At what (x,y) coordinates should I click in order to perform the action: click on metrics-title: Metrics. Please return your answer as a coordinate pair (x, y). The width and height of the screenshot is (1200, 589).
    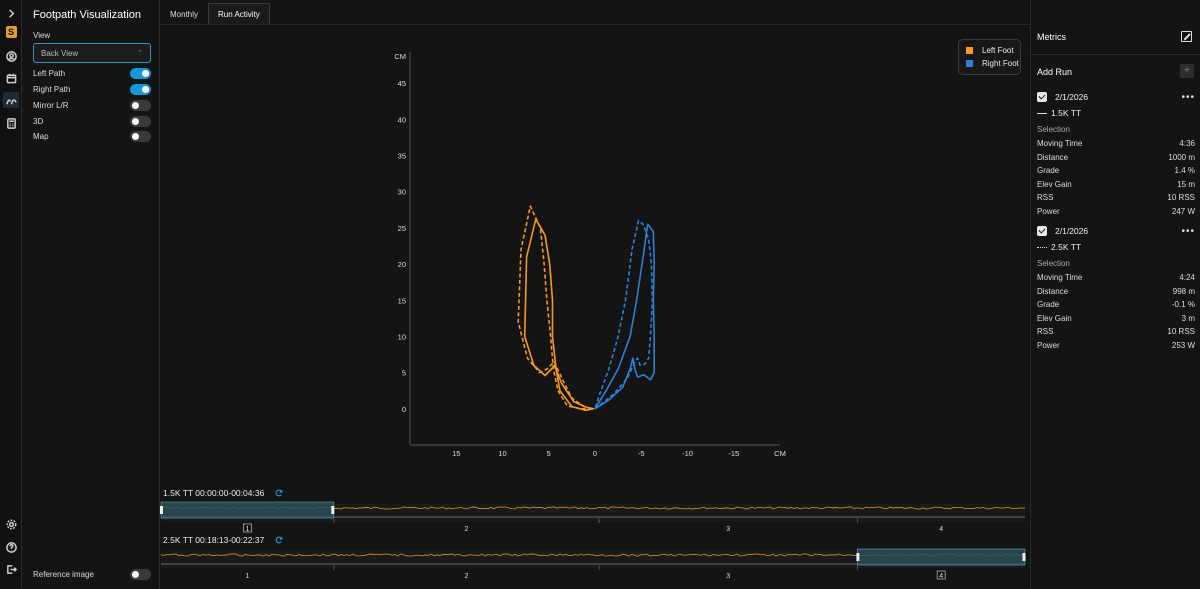
    Looking at the image, I should click on (1051, 37).